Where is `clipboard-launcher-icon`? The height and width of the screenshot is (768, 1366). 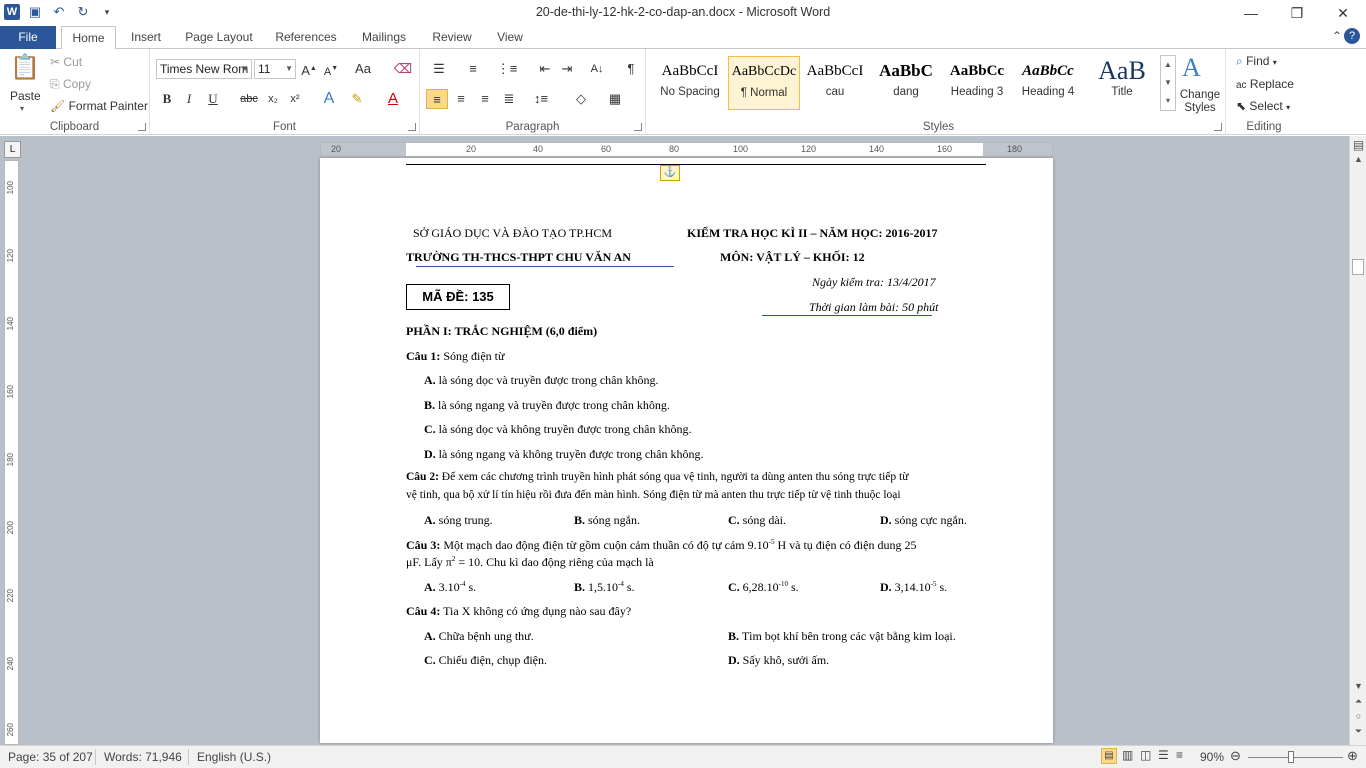
clipboard-launcher-icon is located at coordinates (142, 127).